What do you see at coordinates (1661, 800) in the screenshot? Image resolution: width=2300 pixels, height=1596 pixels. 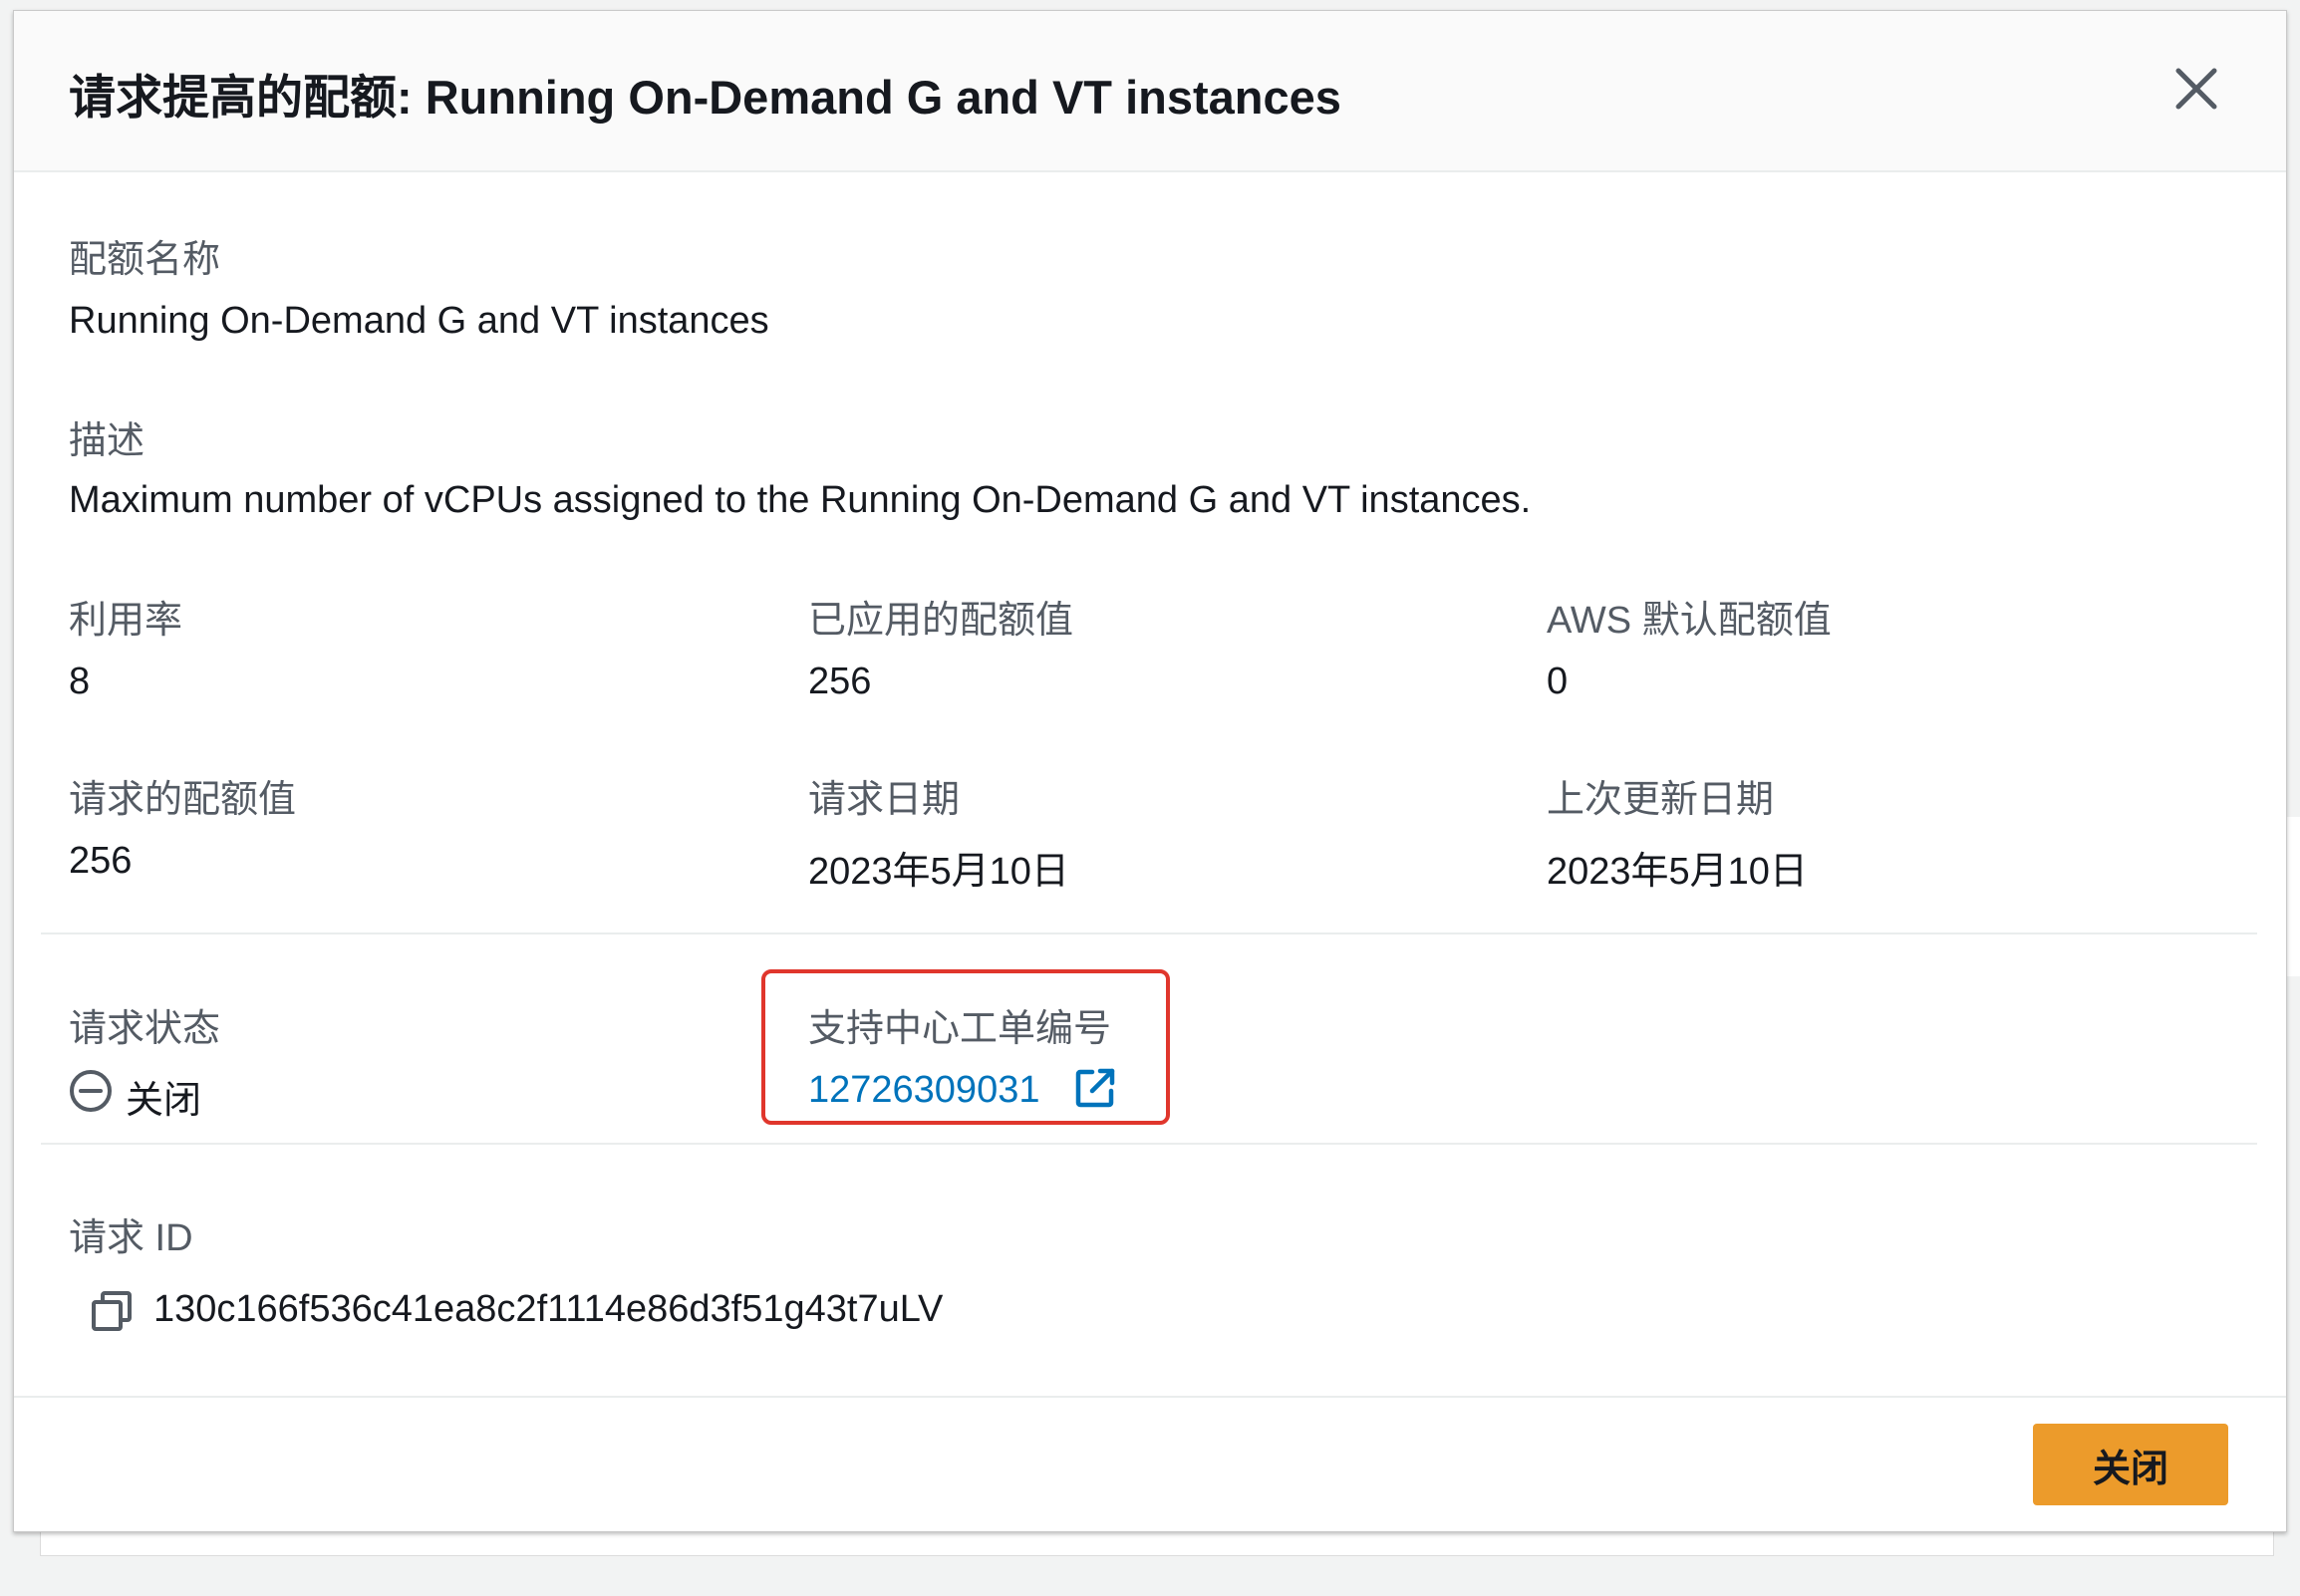 I see `last-updated-label: 上次更新日期` at bounding box center [1661, 800].